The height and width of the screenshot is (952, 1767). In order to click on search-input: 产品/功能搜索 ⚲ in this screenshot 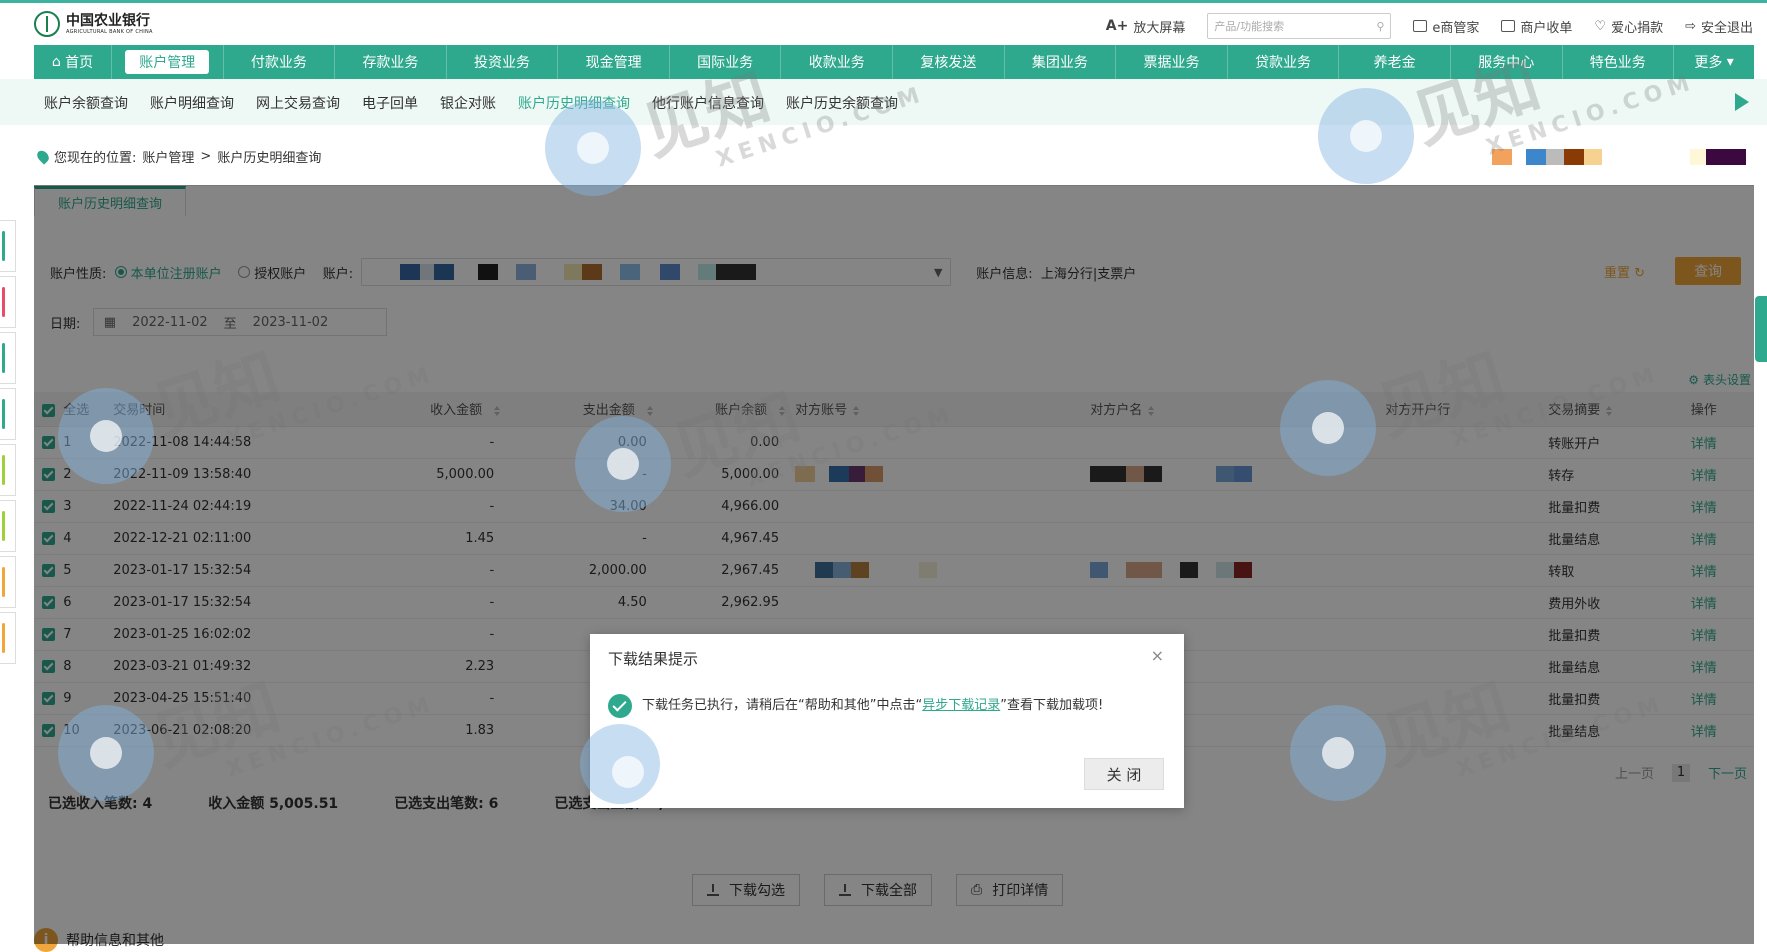, I will do `click(1299, 26)`.